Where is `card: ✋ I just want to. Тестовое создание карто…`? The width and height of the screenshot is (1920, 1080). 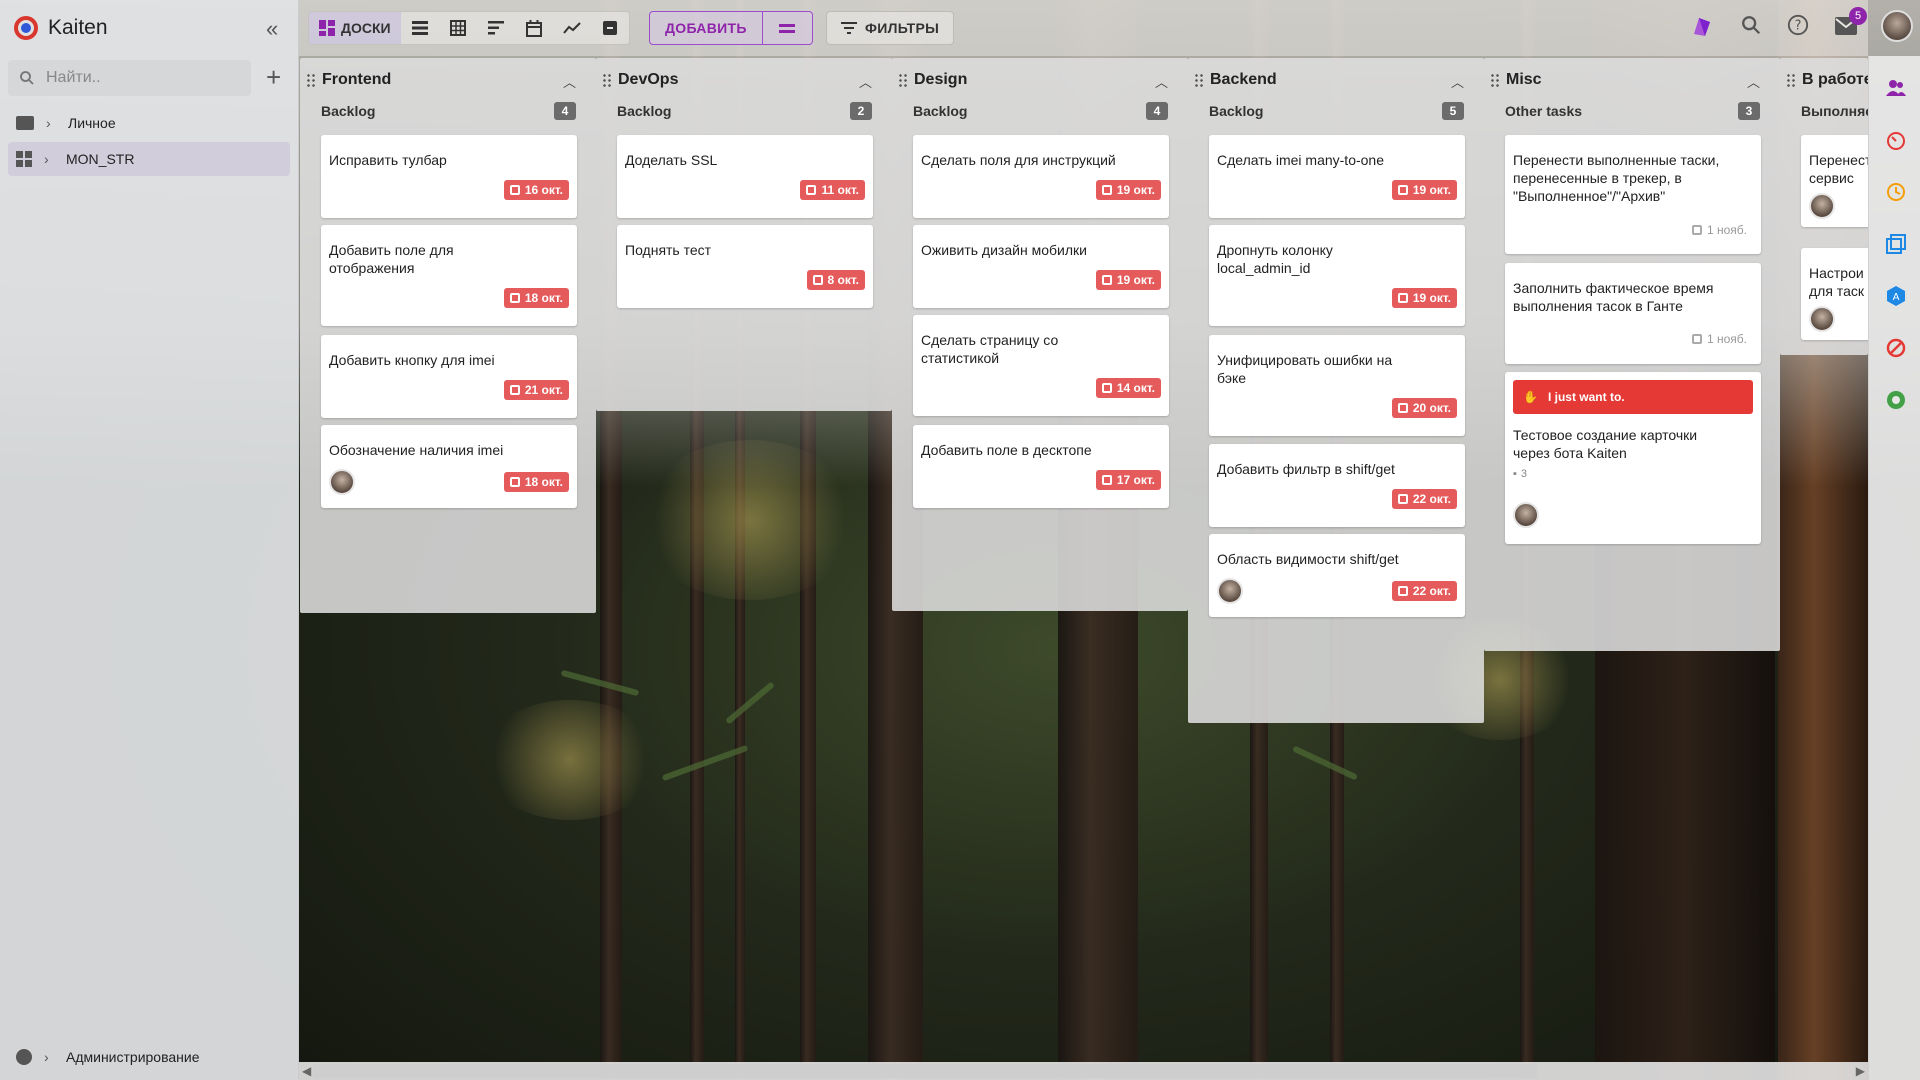 card: ✋ I just want to. Тестовое создание карто… is located at coordinates (1633, 458).